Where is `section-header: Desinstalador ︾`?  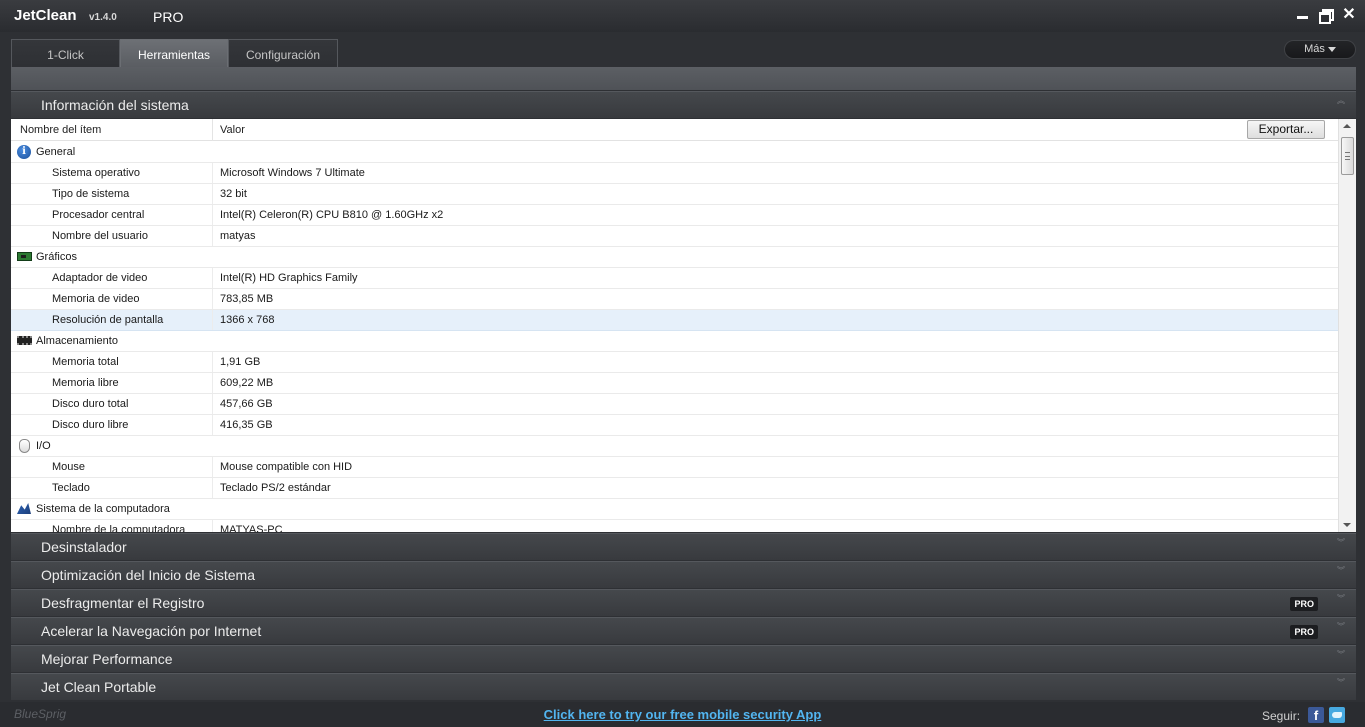
section-header: Desinstalador ︾ is located at coordinates (683, 546).